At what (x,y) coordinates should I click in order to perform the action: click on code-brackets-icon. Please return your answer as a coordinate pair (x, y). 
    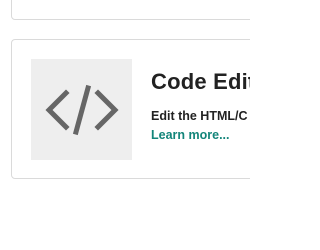
    Looking at the image, I should click on (81, 109).